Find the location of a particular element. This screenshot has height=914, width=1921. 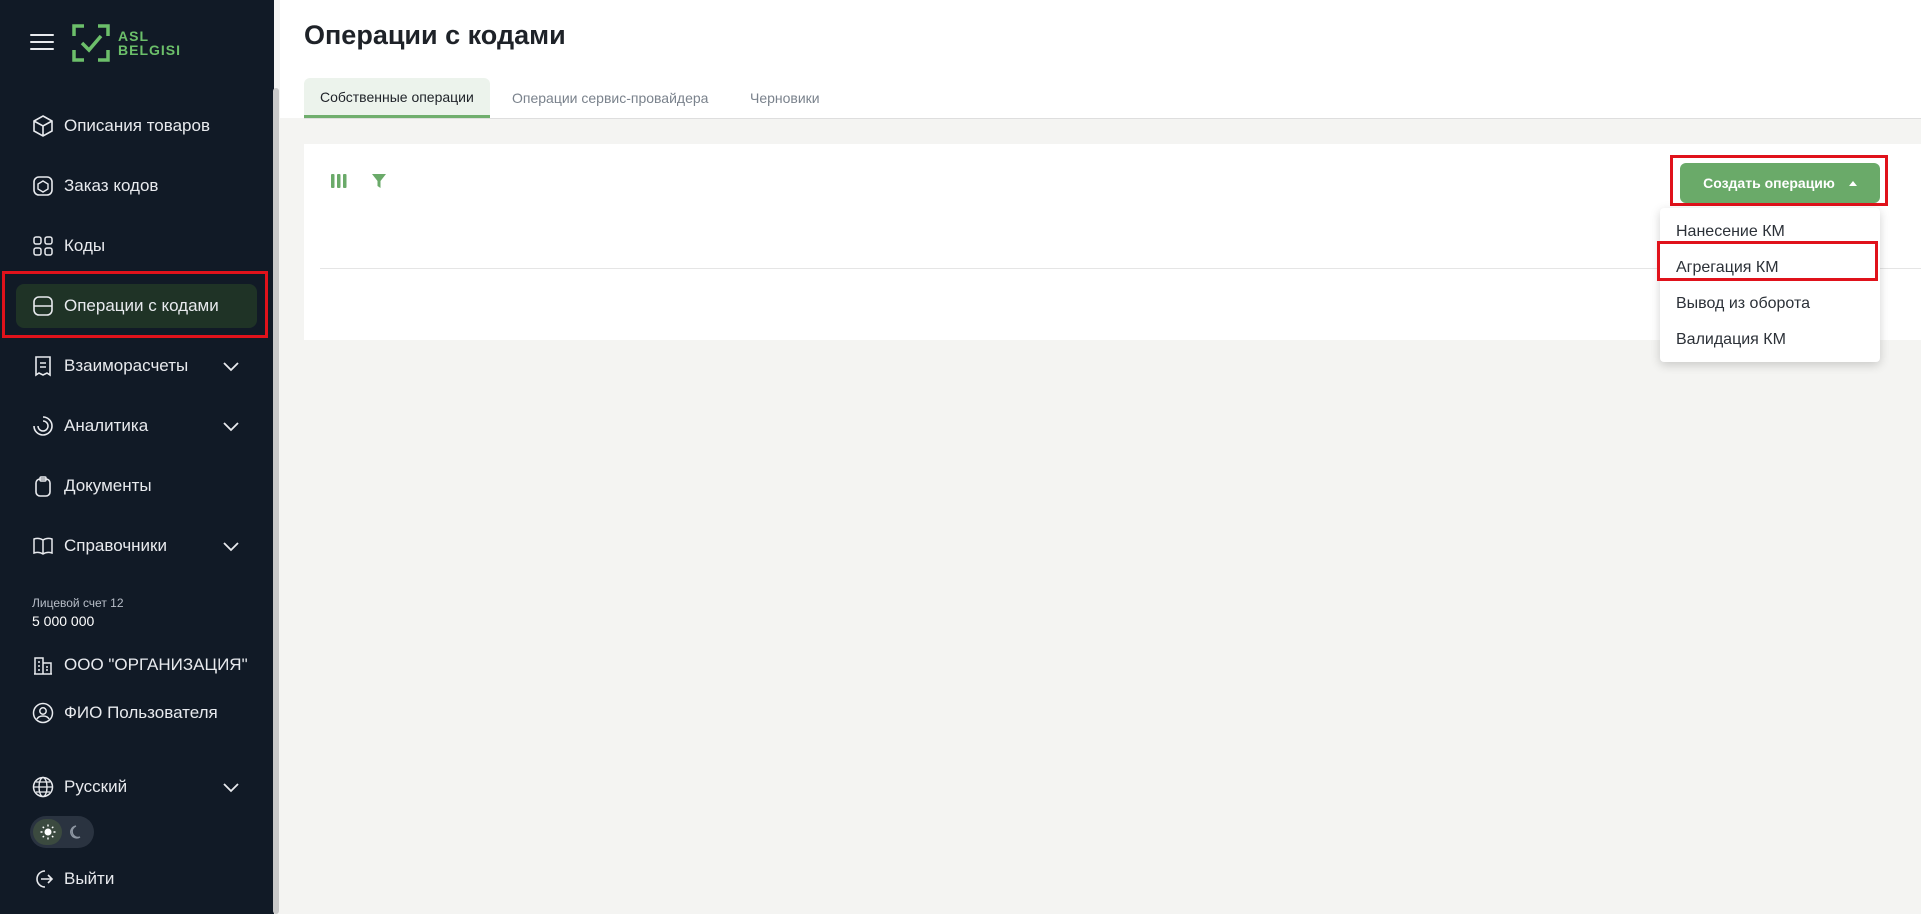

sidebar-item-label: Аналитика is located at coordinates (106, 425).